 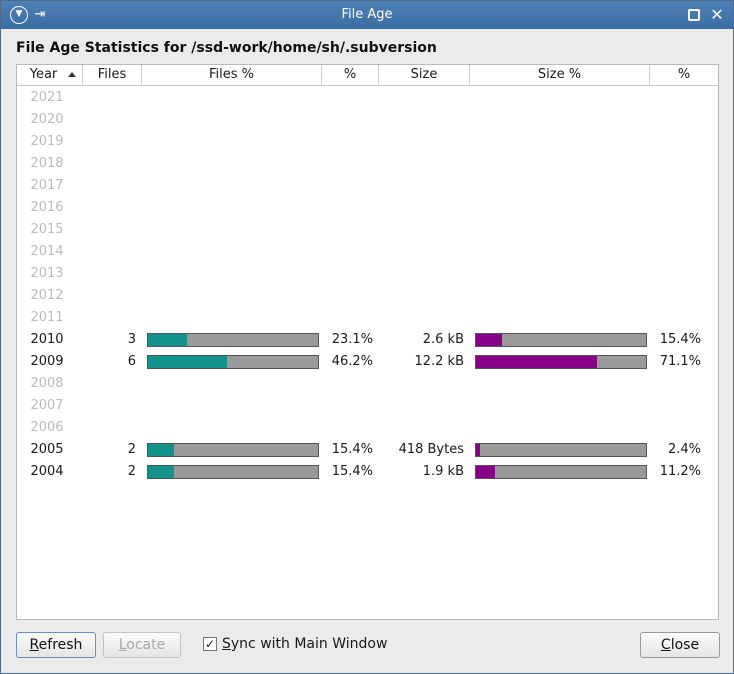 I want to click on table-row: 2015, so click(x=367, y=230).